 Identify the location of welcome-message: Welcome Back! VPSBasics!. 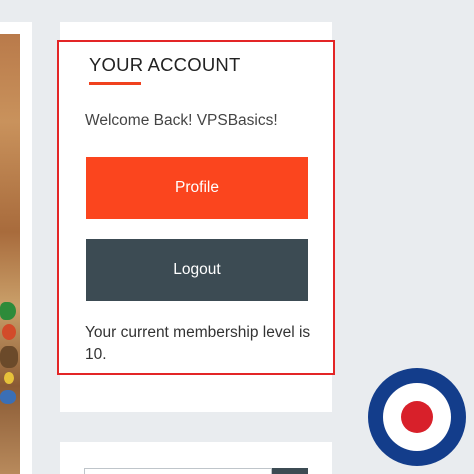
(181, 120).